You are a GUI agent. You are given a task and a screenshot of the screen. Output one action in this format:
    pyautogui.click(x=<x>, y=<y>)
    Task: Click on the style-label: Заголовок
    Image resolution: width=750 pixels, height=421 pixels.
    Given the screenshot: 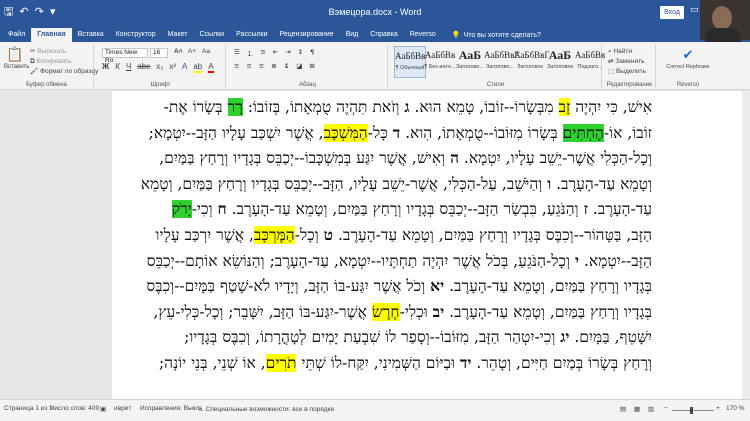 What is the action you would take?
    pyautogui.click(x=530, y=67)
    